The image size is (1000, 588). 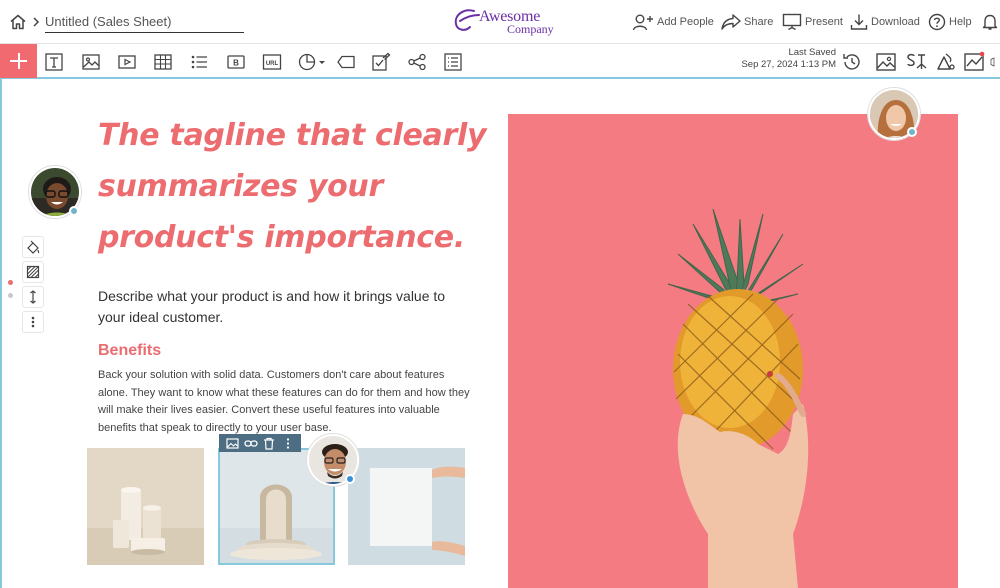 What do you see at coordinates (852, 62) in the screenshot?
I see `history-icon` at bounding box center [852, 62].